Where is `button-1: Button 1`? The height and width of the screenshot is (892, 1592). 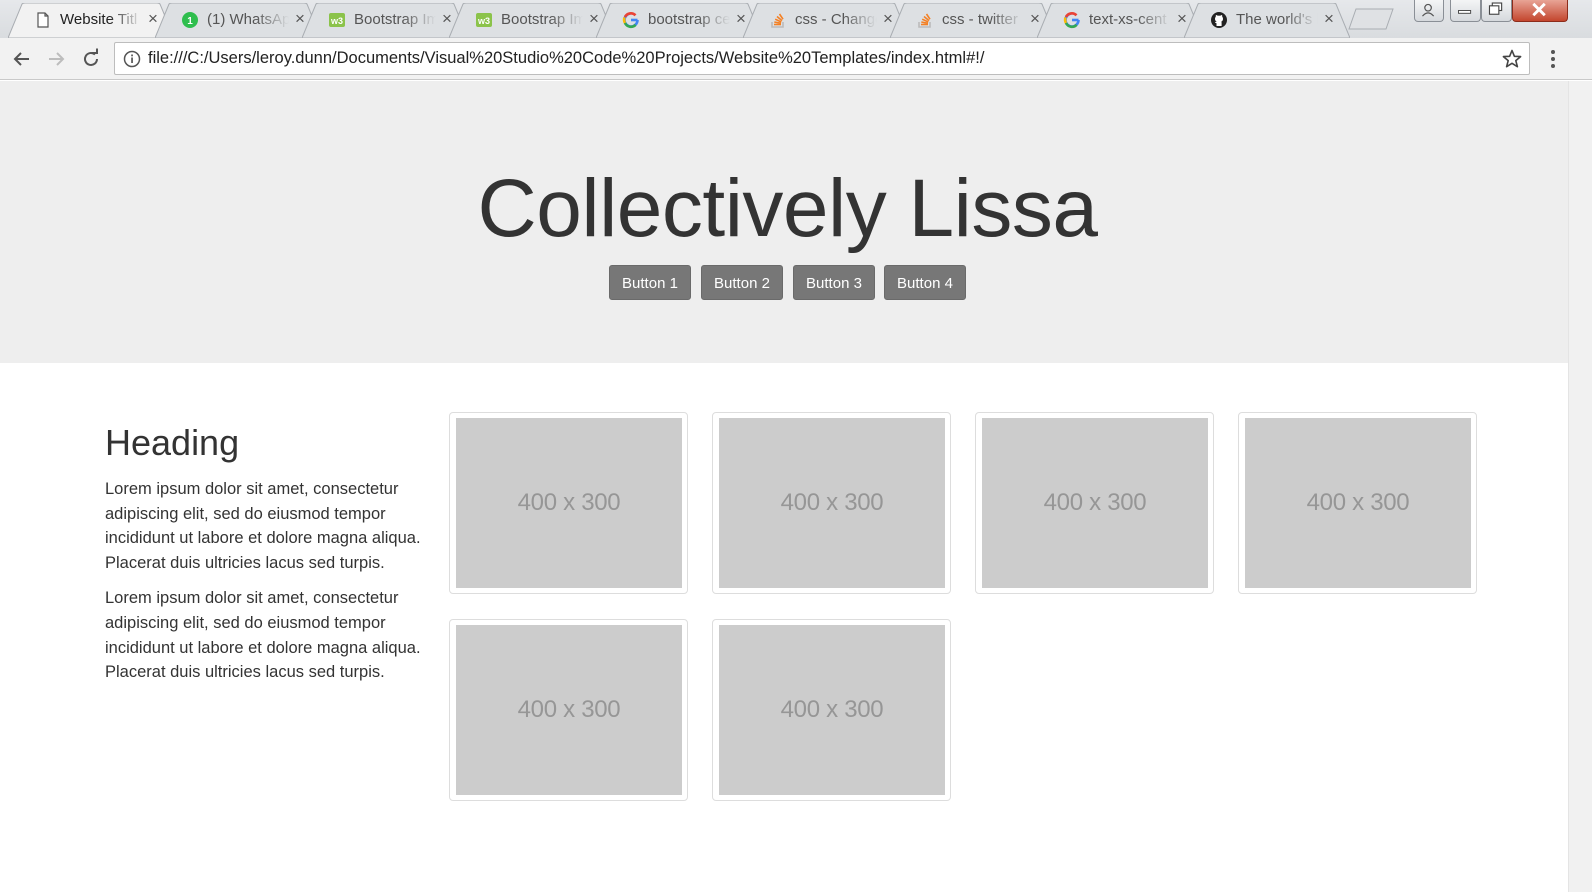 button-1: Button 1 is located at coordinates (650, 282).